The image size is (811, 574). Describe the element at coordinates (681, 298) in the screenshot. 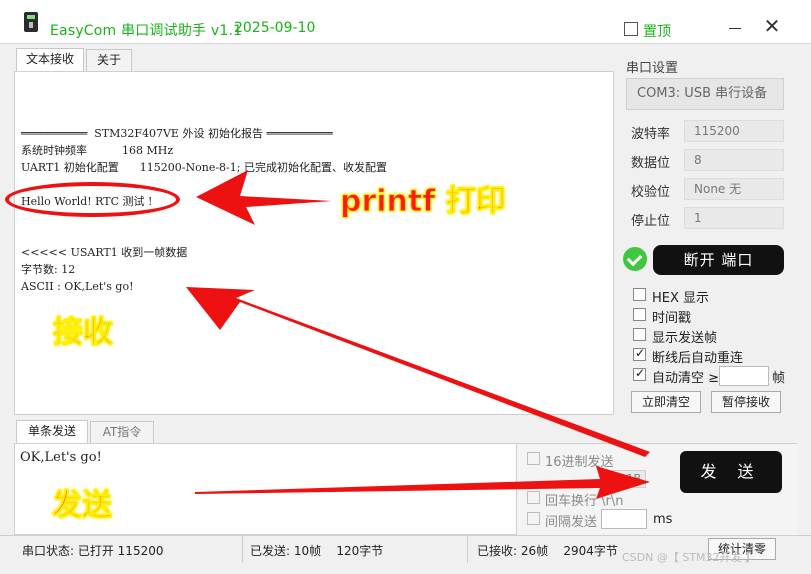

I see `hex-display-label: HEX 显示` at that location.